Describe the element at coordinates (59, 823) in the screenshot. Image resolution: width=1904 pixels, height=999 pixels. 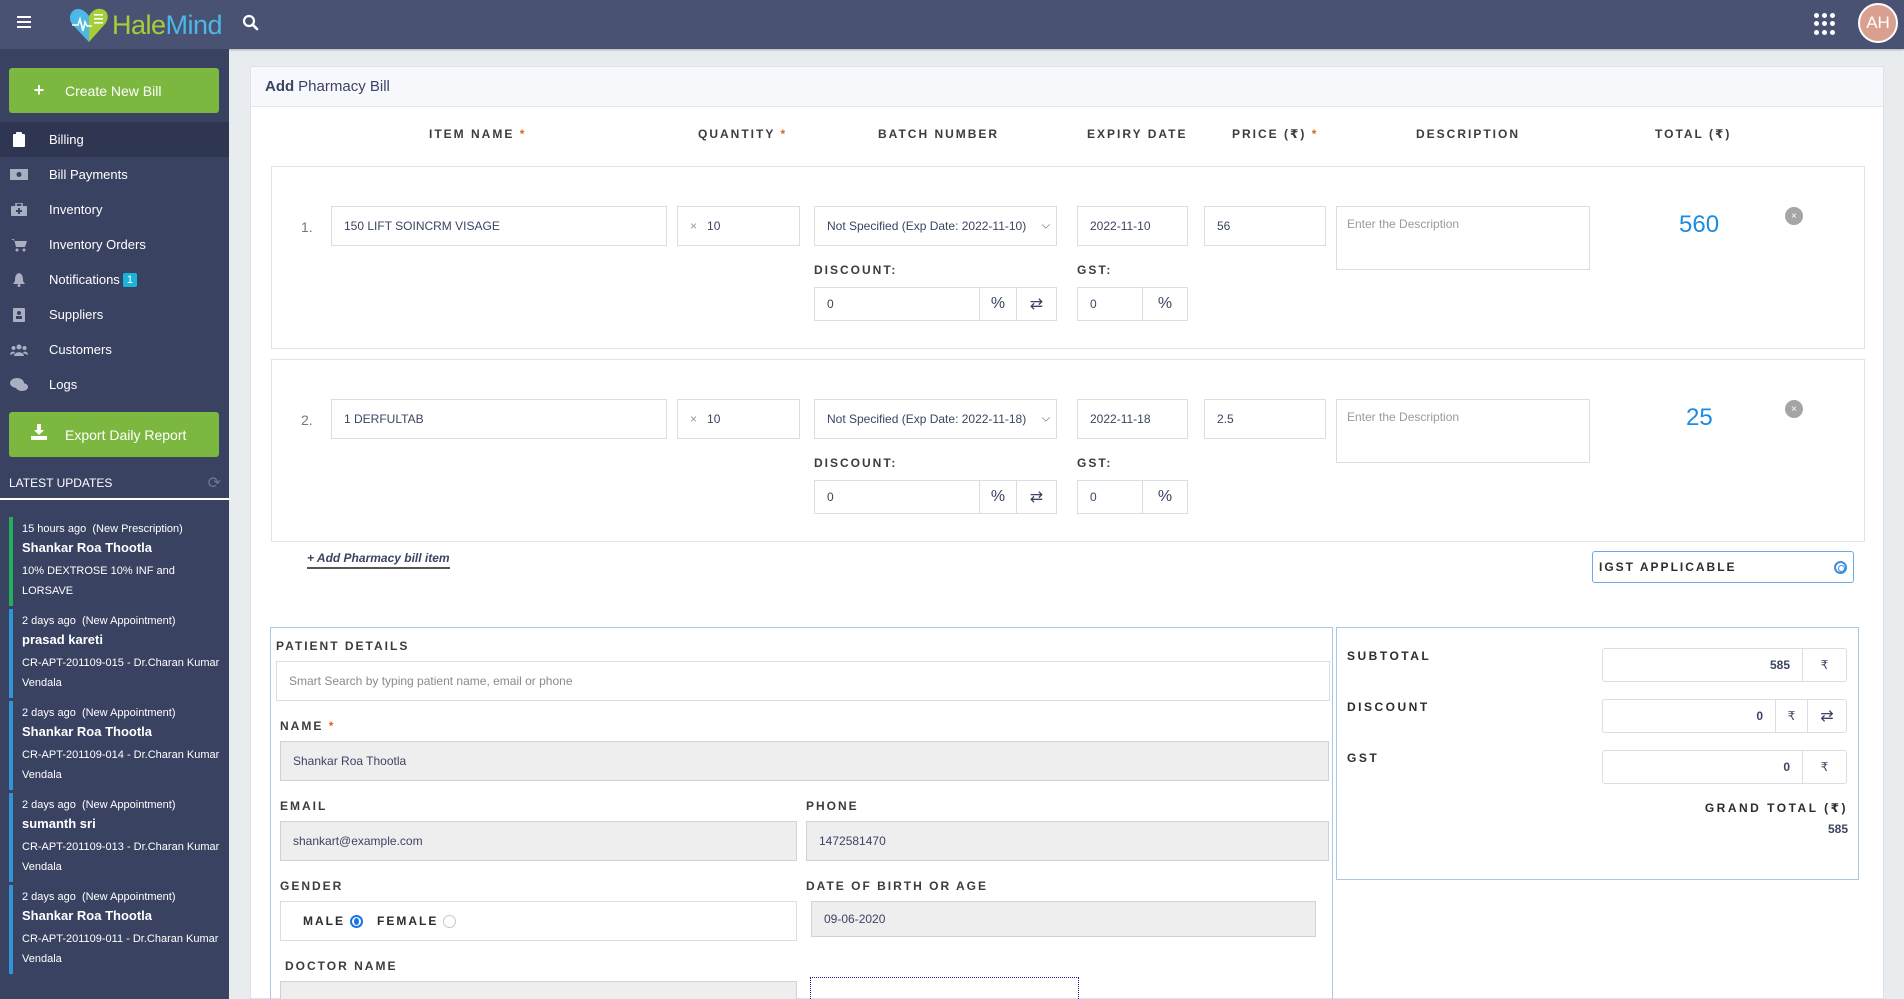
I see `update-name: sumanth sri` at that location.